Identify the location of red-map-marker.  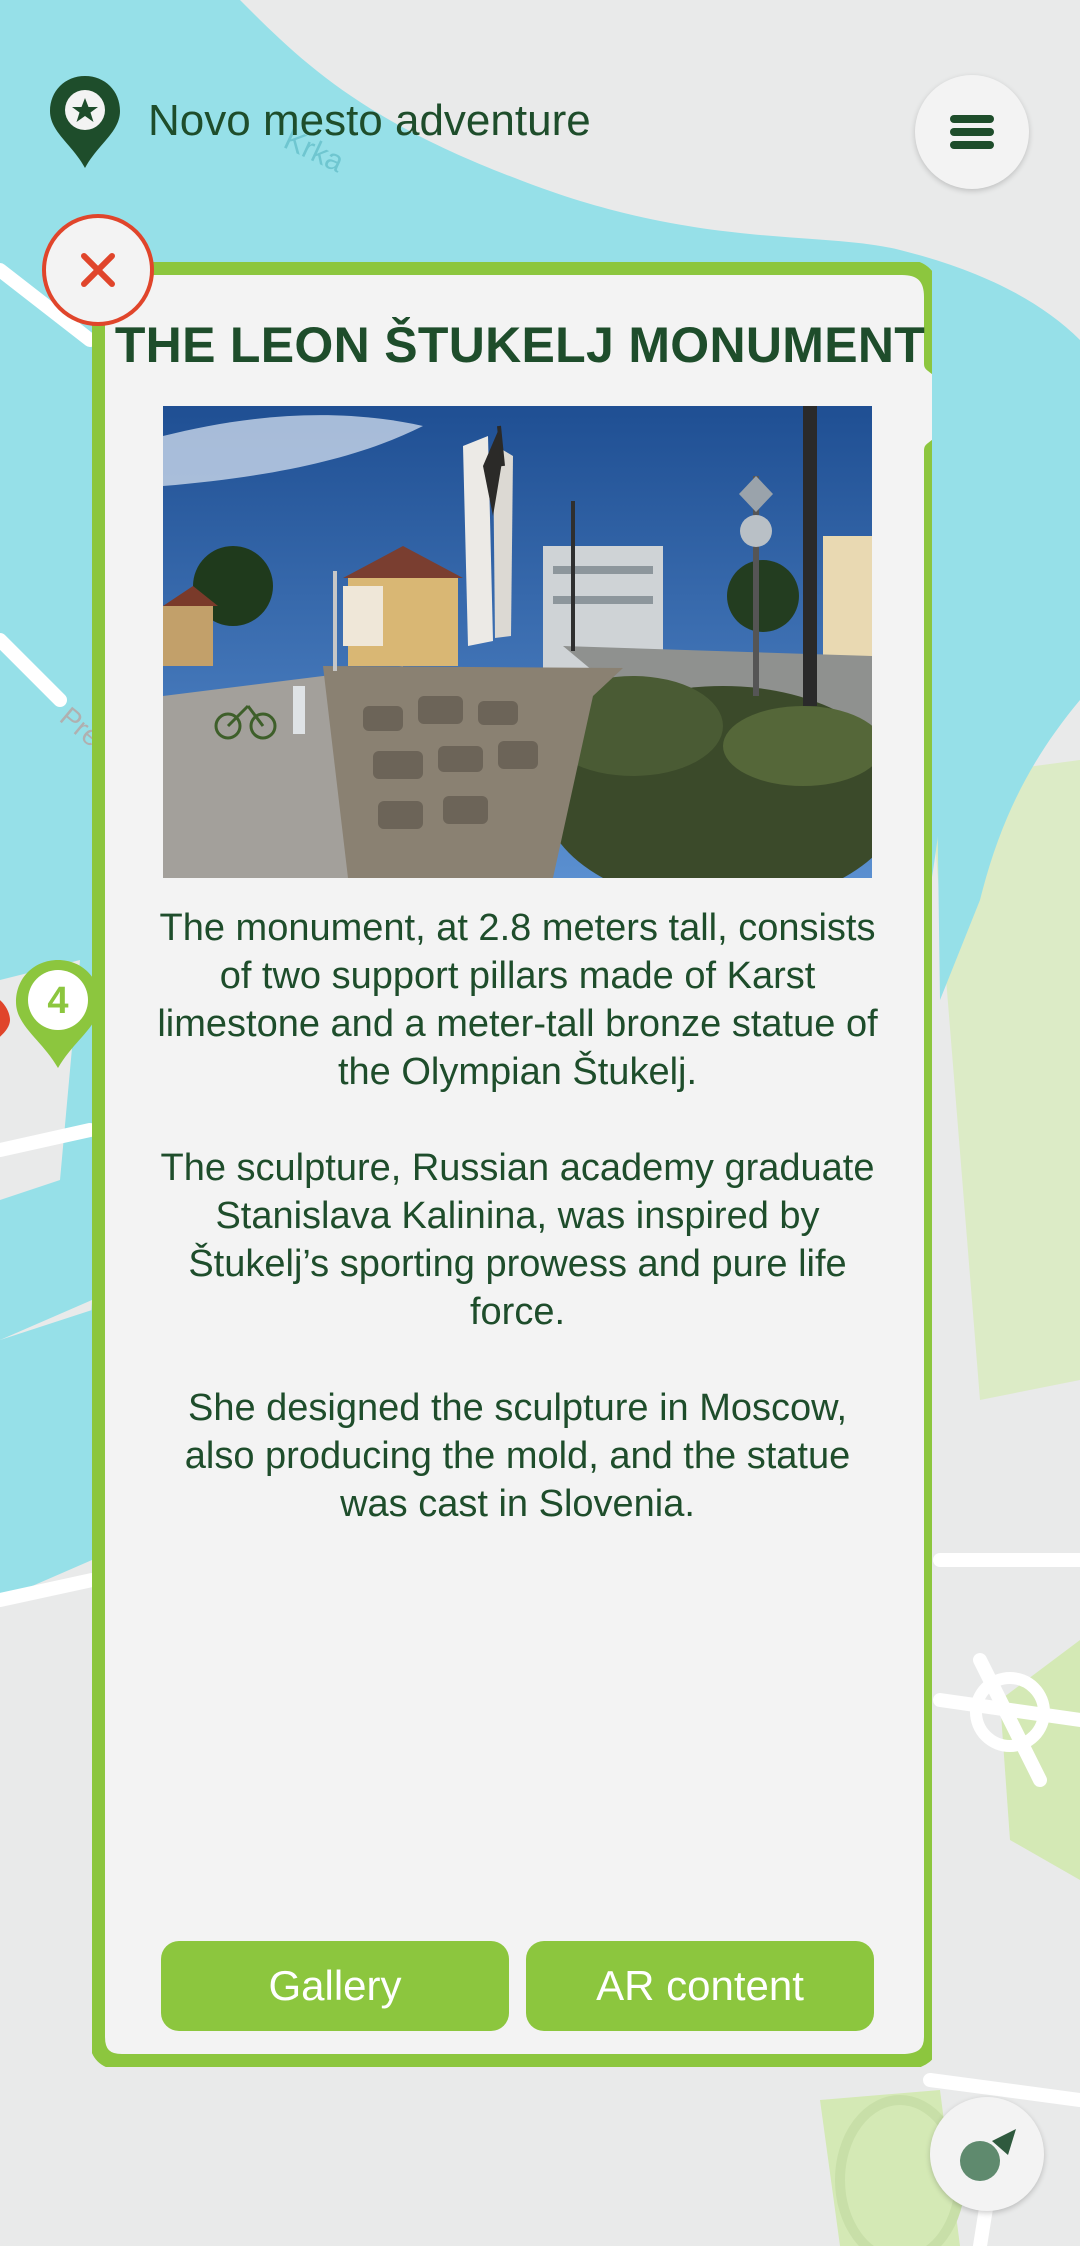
(5, 1020).